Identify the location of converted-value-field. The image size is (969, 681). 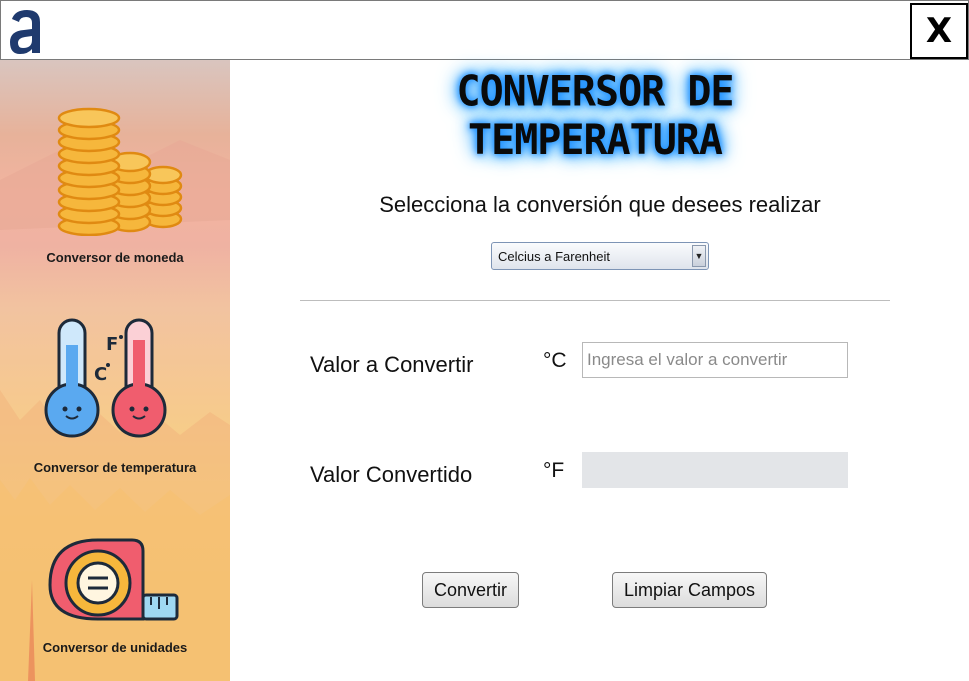
(715, 470).